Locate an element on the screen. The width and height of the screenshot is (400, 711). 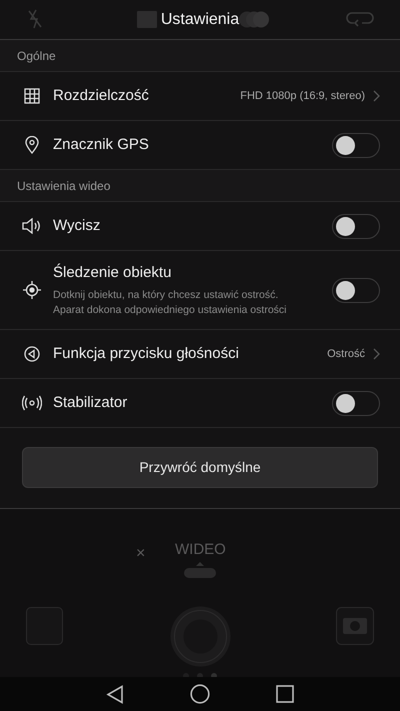
stabilizer-icon is located at coordinates (32, 403).